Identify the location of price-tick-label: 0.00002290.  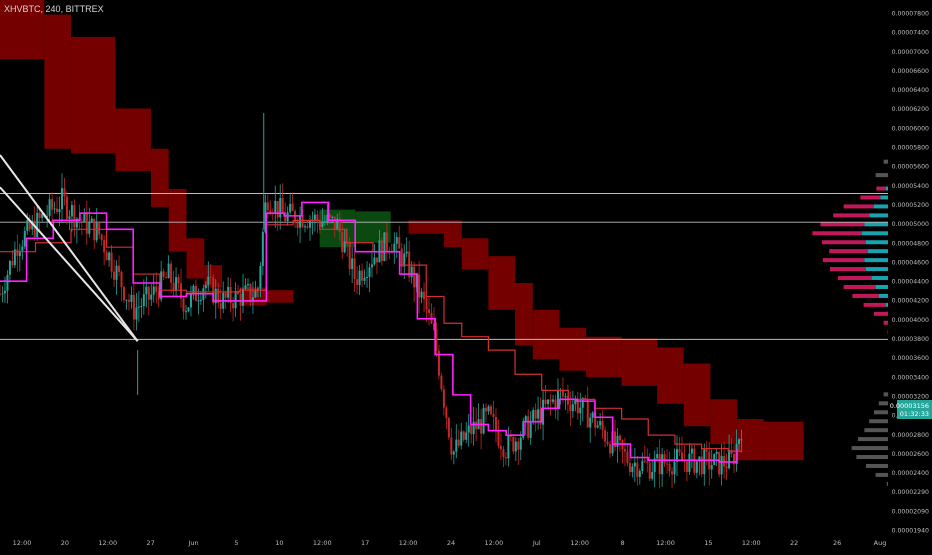
(910, 492).